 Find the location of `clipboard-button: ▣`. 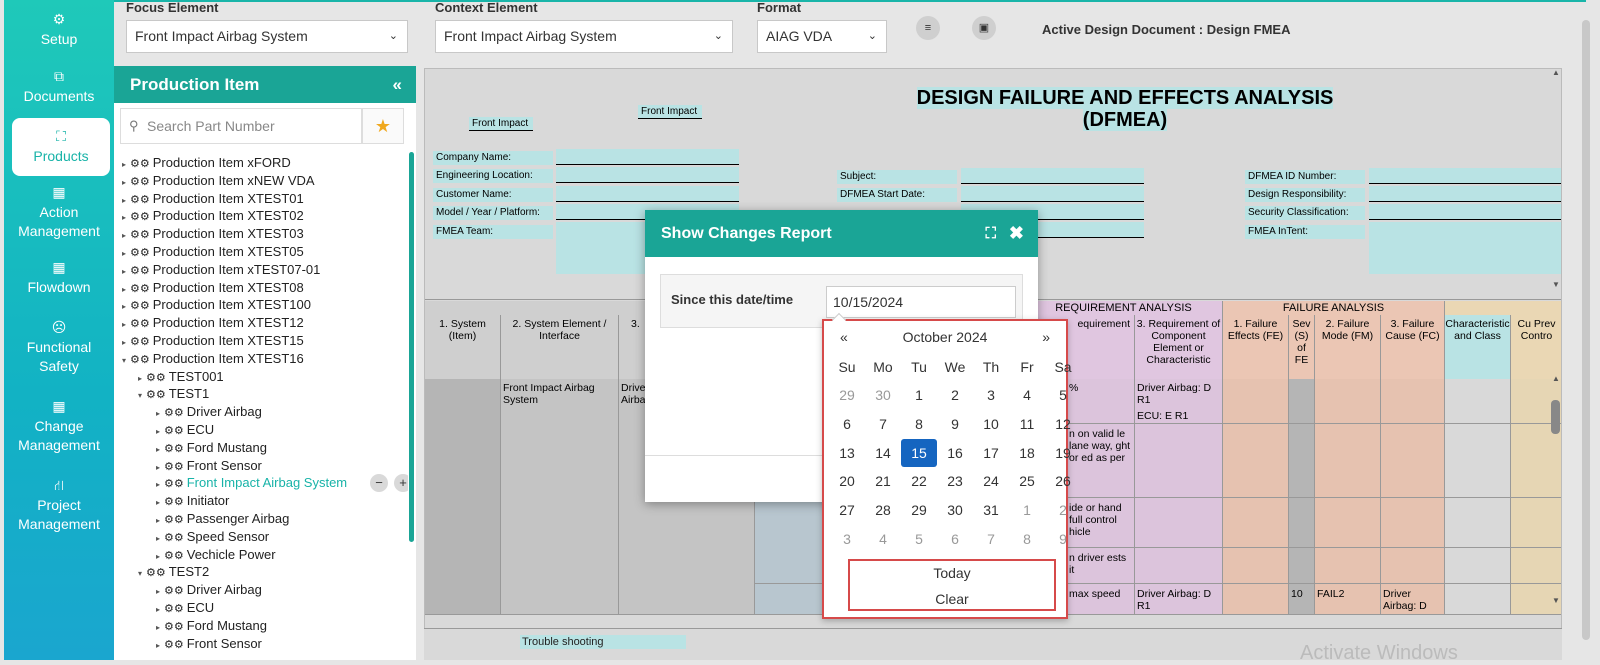

clipboard-button: ▣ is located at coordinates (984, 28).